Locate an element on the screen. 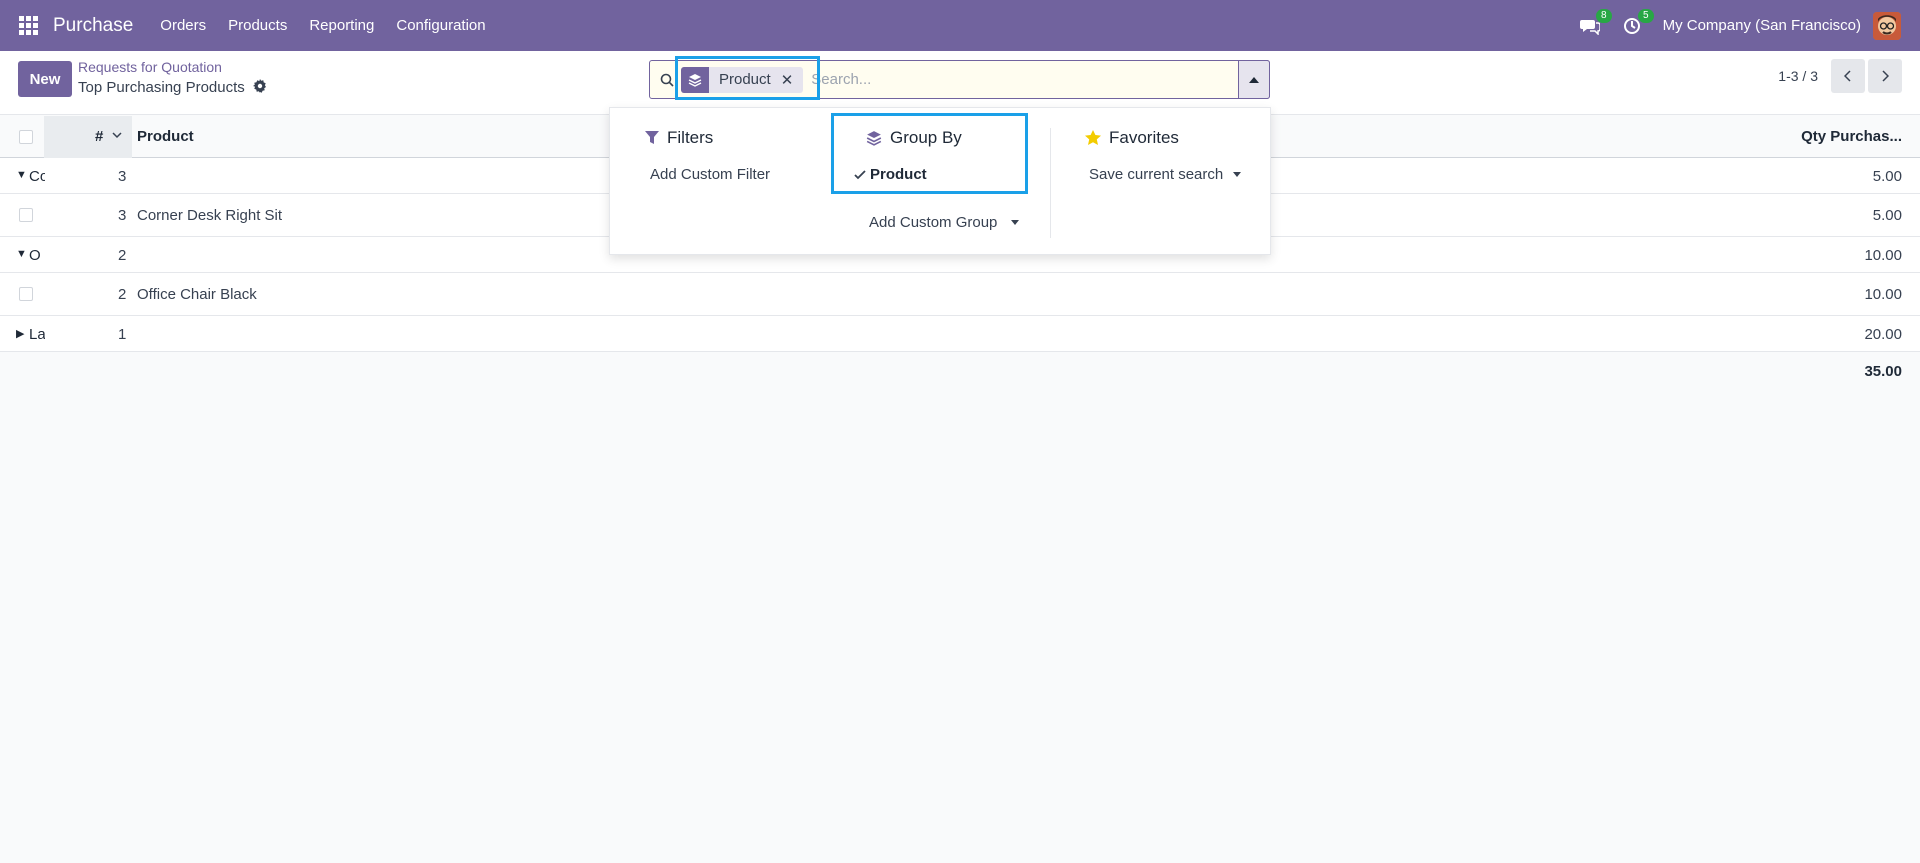 Image resolution: width=1920 pixels, height=863 pixels. filter-icon is located at coordinates (652, 137).